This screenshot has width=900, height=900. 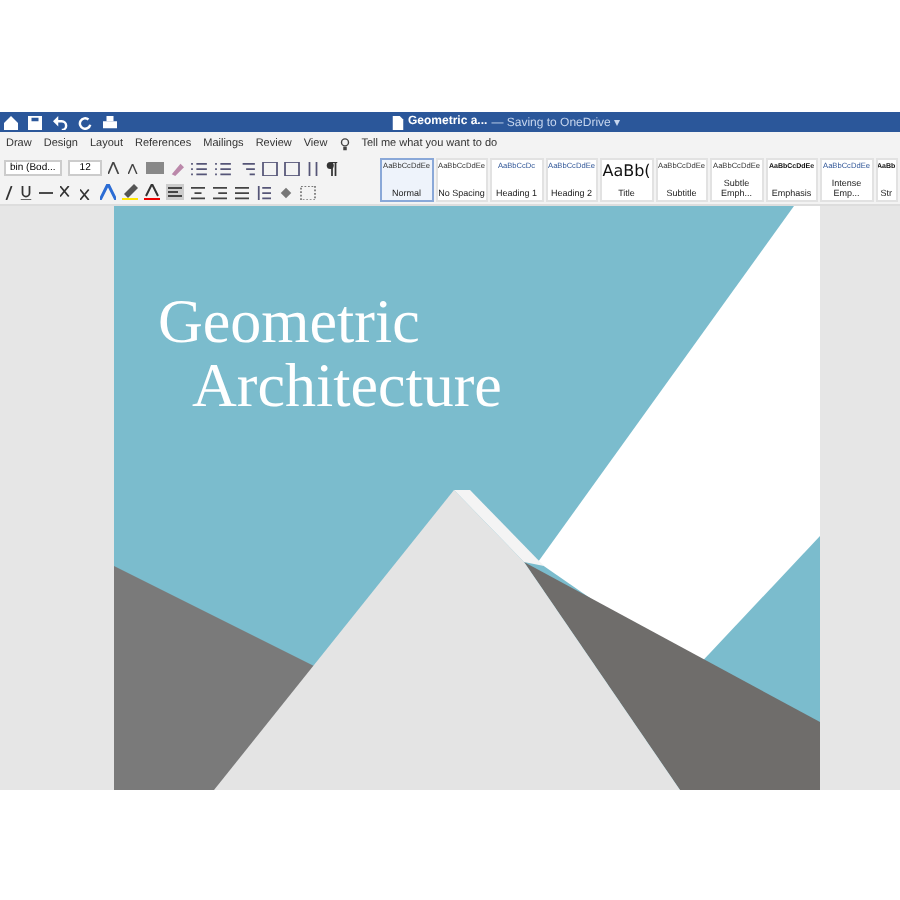 I want to click on font-color-icon, so click(x=152, y=192).